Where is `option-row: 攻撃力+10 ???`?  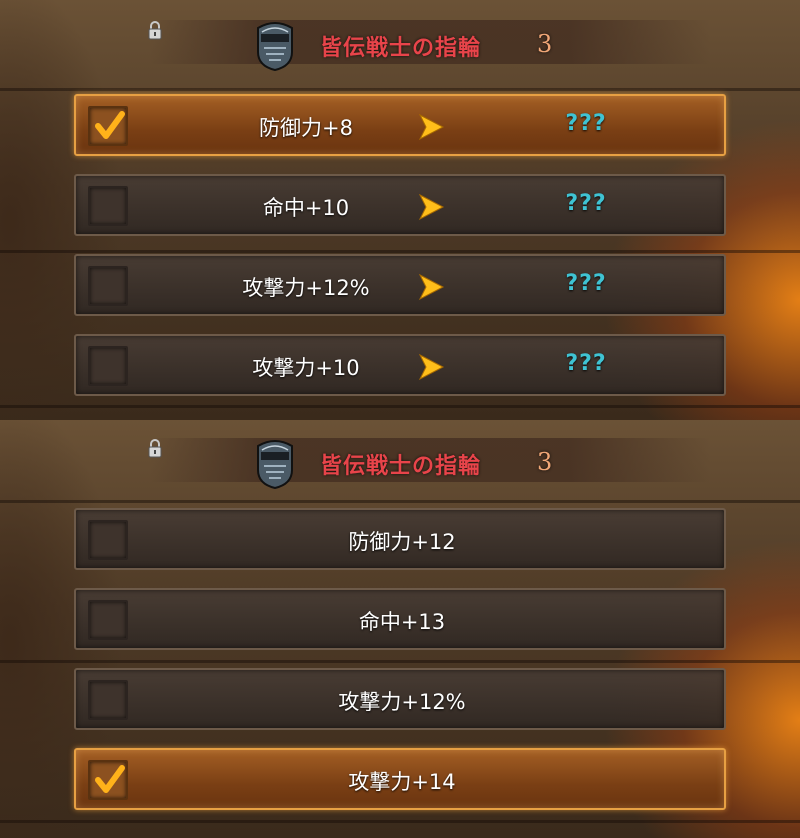
option-row: 攻撃力+10 ??? is located at coordinates (400, 365).